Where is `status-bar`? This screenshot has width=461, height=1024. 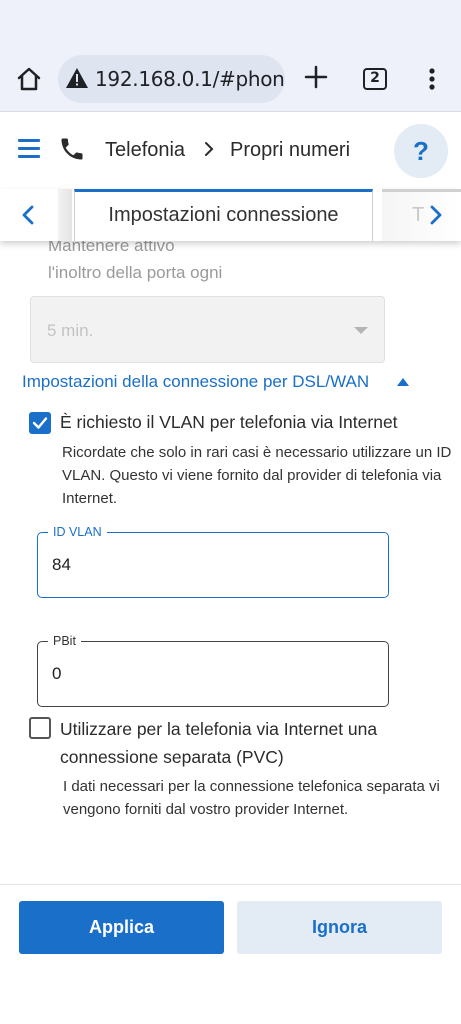
status-bar is located at coordinates (230, 24).